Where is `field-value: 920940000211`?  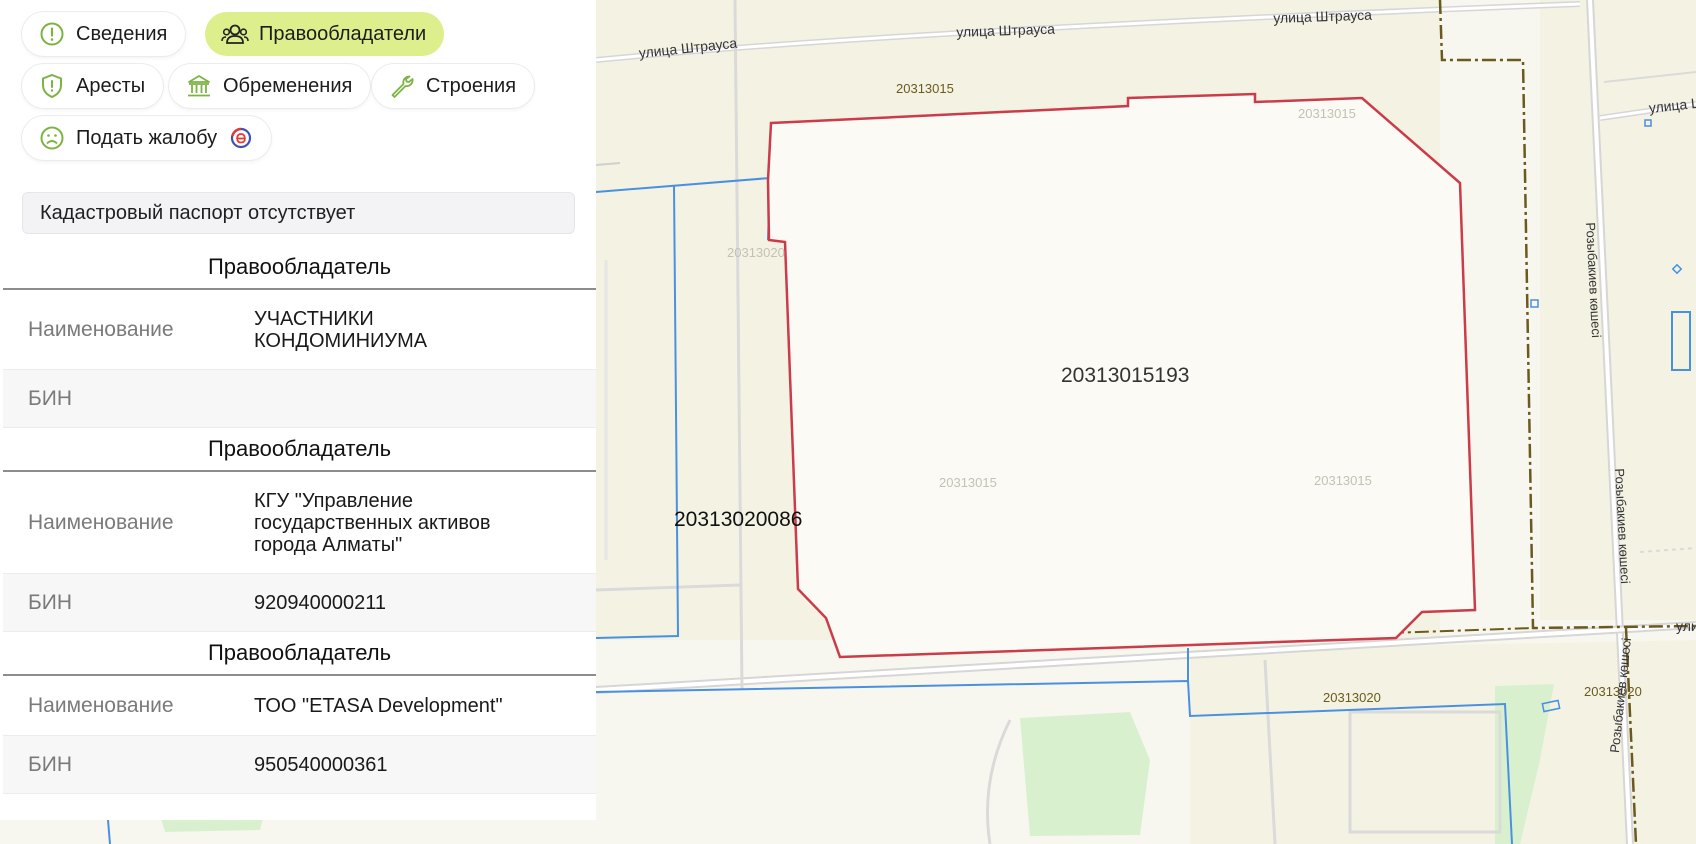 field-value: 920940000211 is located at coordinates (320, 602).